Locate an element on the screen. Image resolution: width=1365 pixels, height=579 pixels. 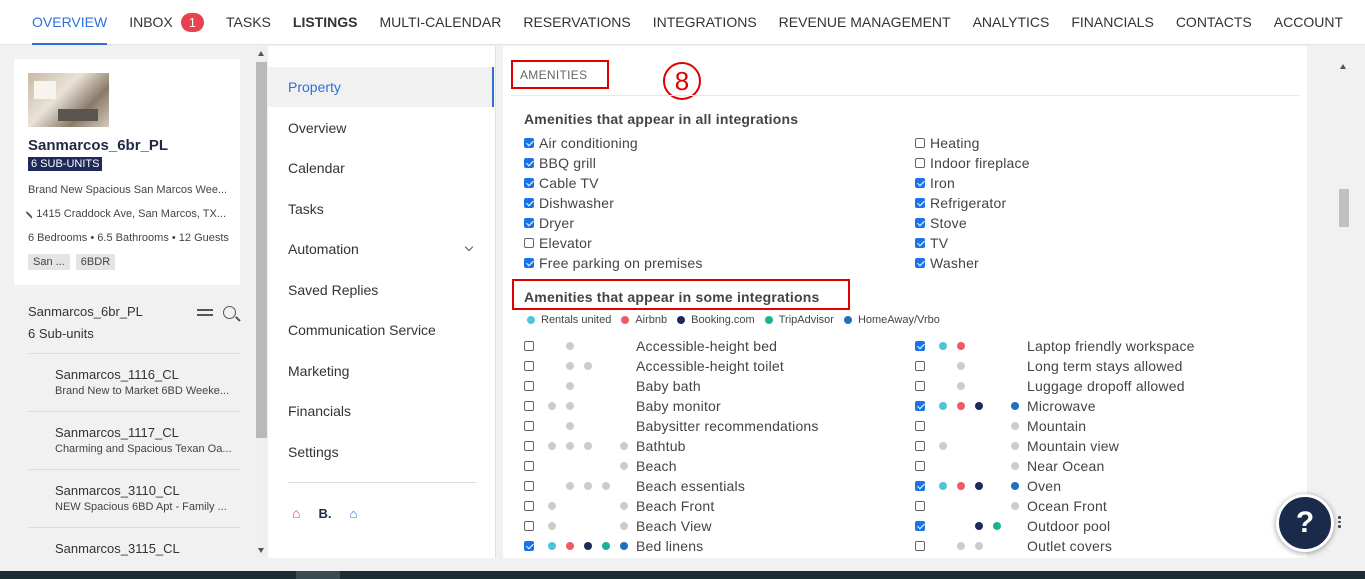
left-scrollbar is located at coordinates (261, 302).